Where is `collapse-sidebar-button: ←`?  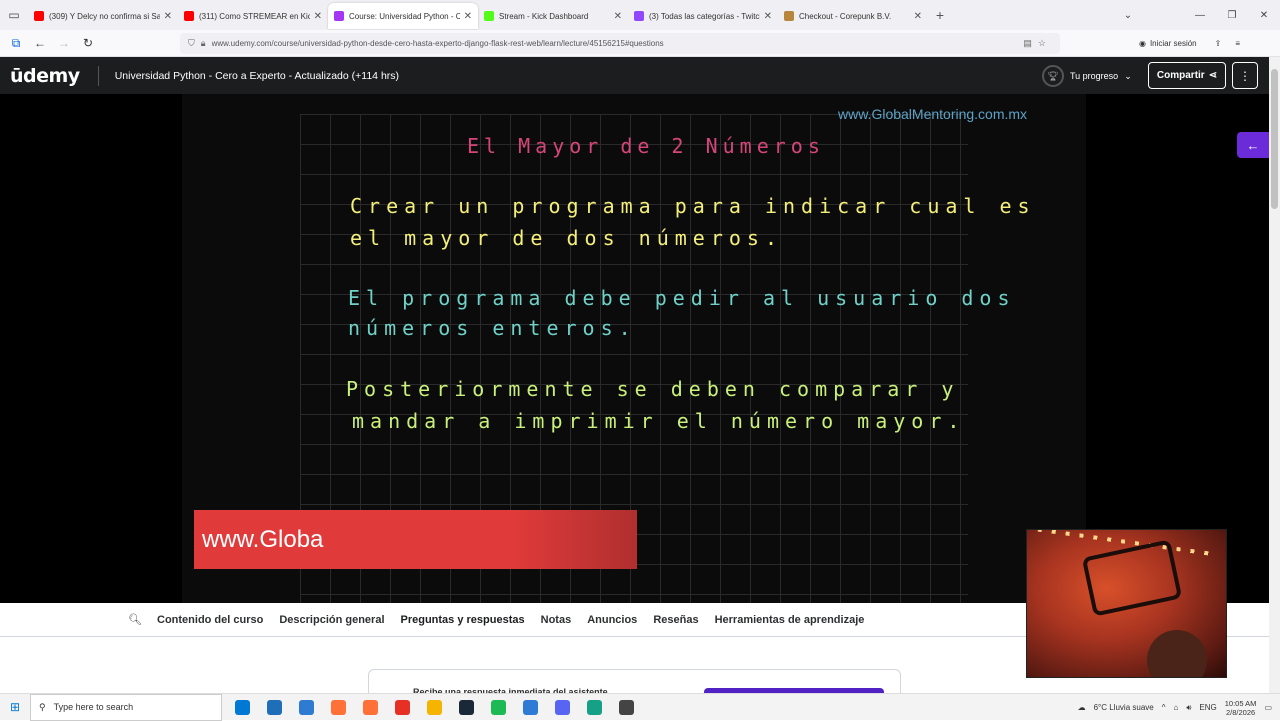 collapse-sidebar-button: ← is located at coordinates (1253, 145).